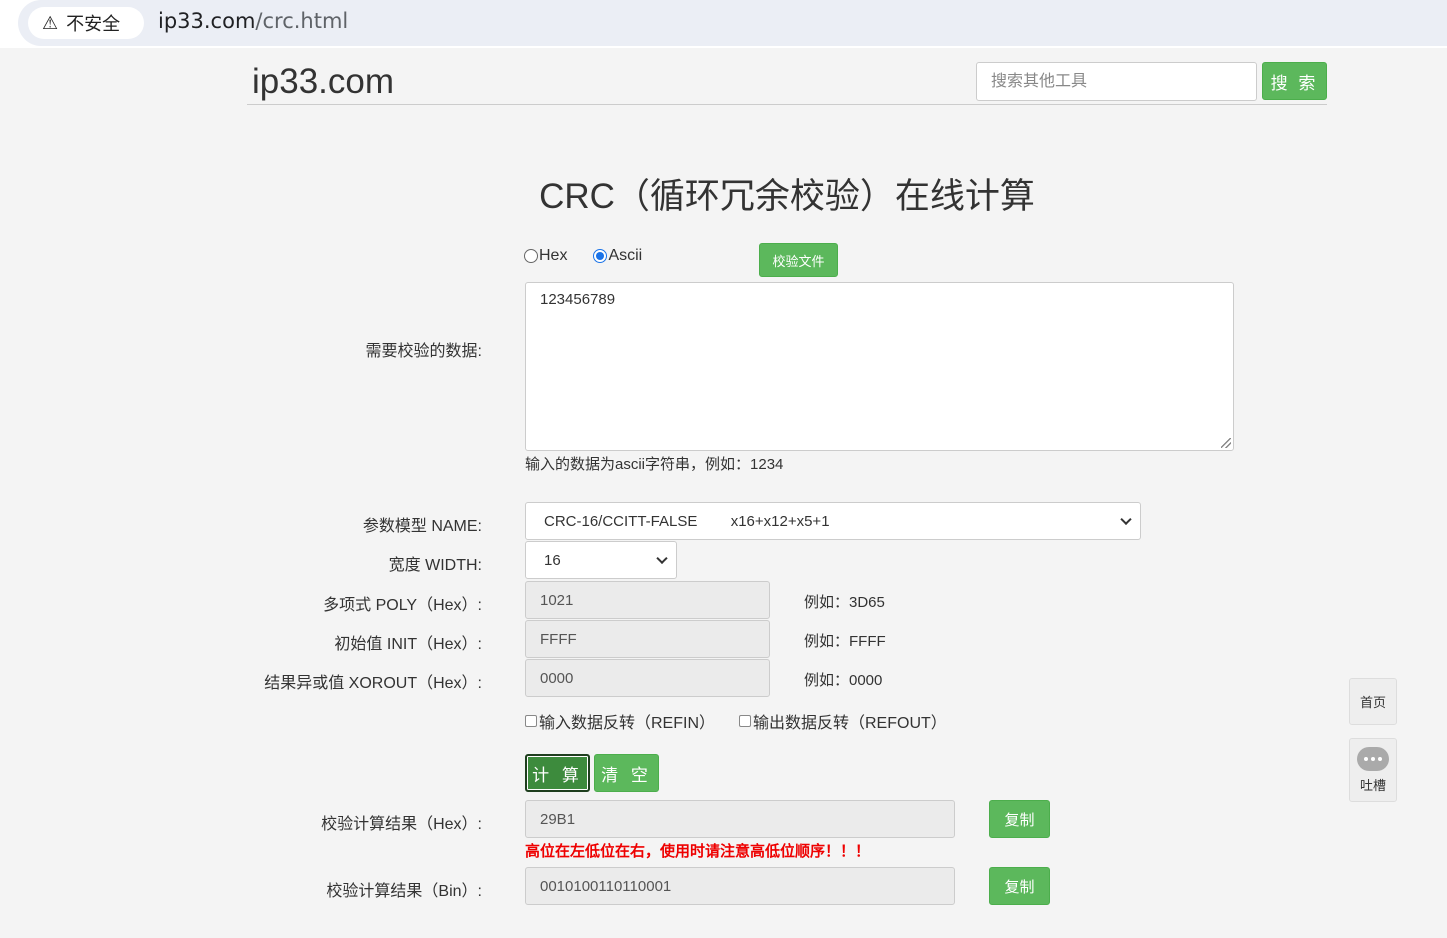 This screenshot has width=1447, height=938. What do you see at coordinates (600, 256) in the screenshot?
I see `radio-ascii` at bounding box center [600, 256].